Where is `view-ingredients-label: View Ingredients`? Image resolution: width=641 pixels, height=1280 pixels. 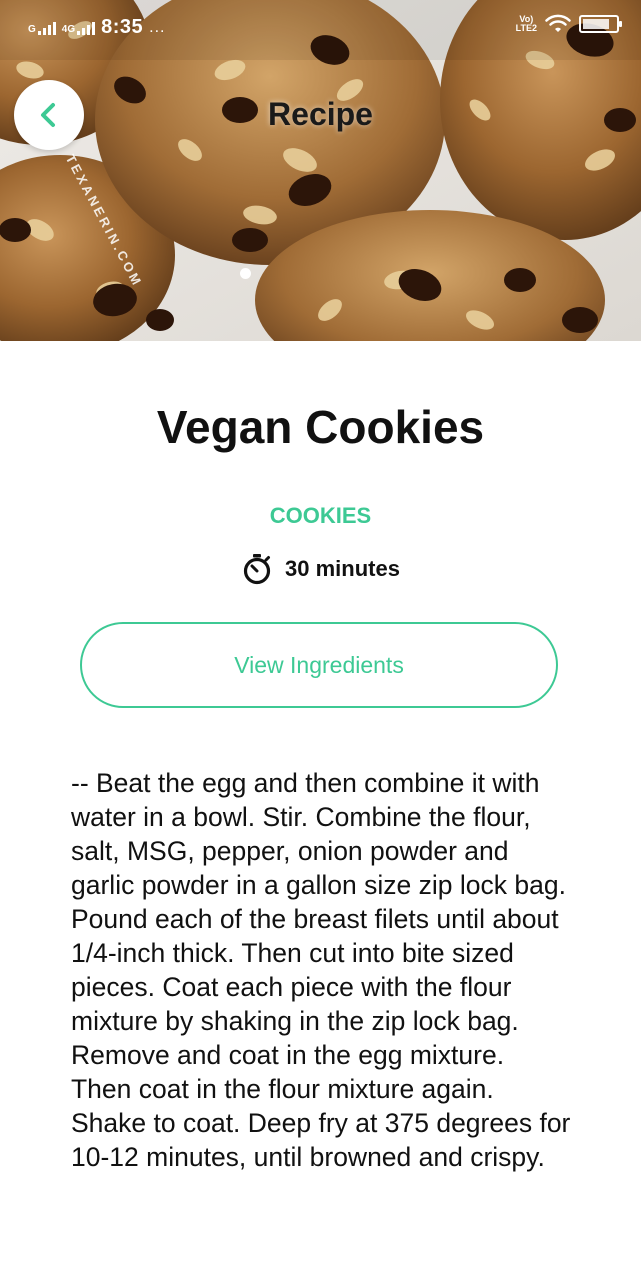
view-ingredients-label: View Ingredients is located at coordinates (319, 664).